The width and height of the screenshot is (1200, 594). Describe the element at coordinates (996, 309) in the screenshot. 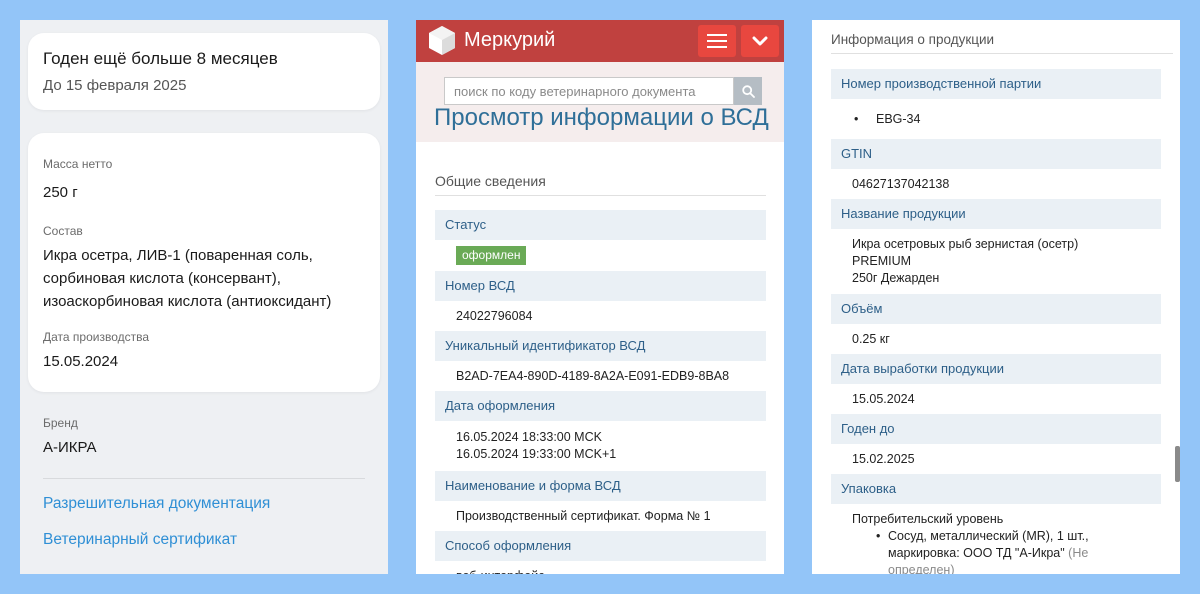

I see `volume-label: Объём` at that location.